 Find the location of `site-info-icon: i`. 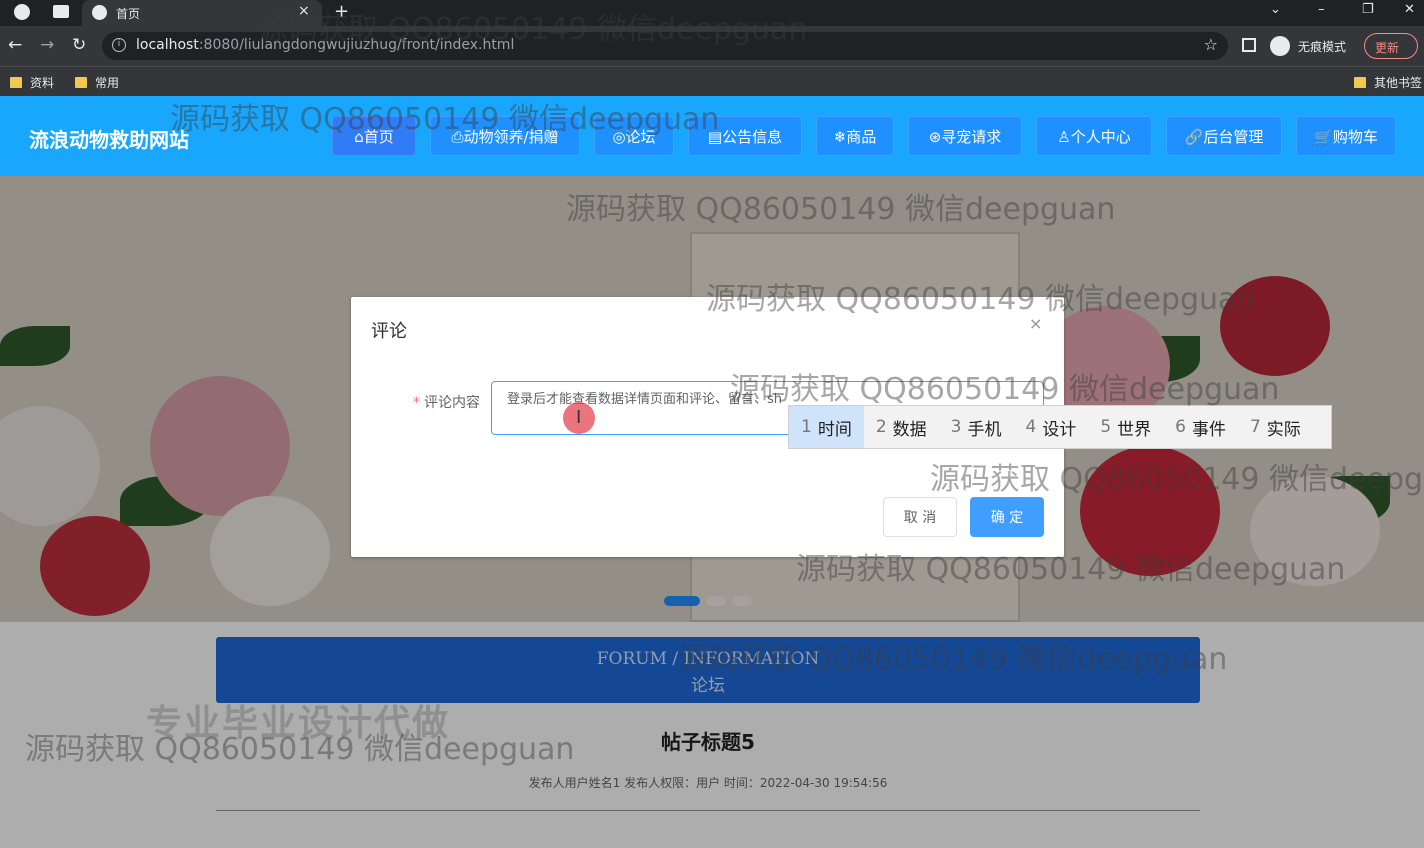

site-info-icon: i is located at coordinates (119, 45).